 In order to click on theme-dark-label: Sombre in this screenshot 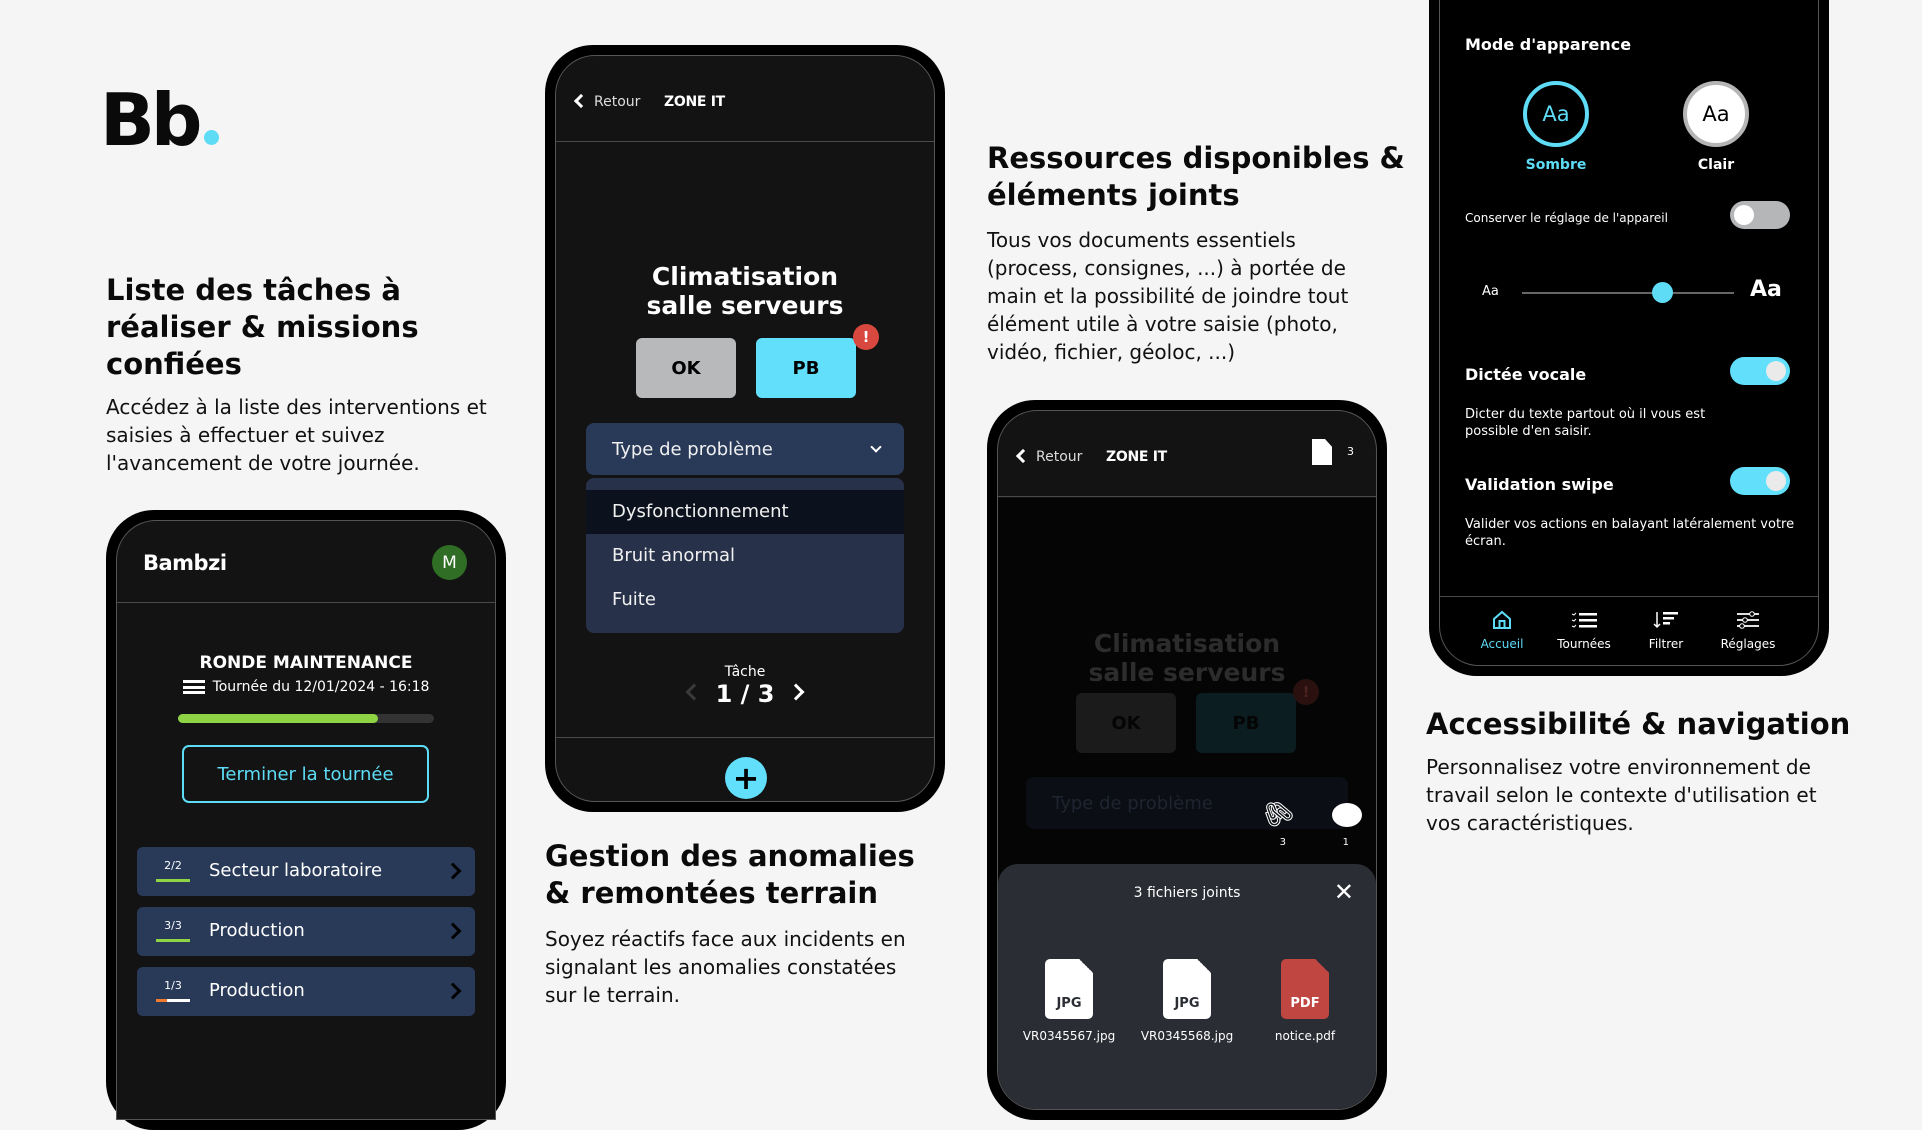, I will do `click(1556, 165)`.